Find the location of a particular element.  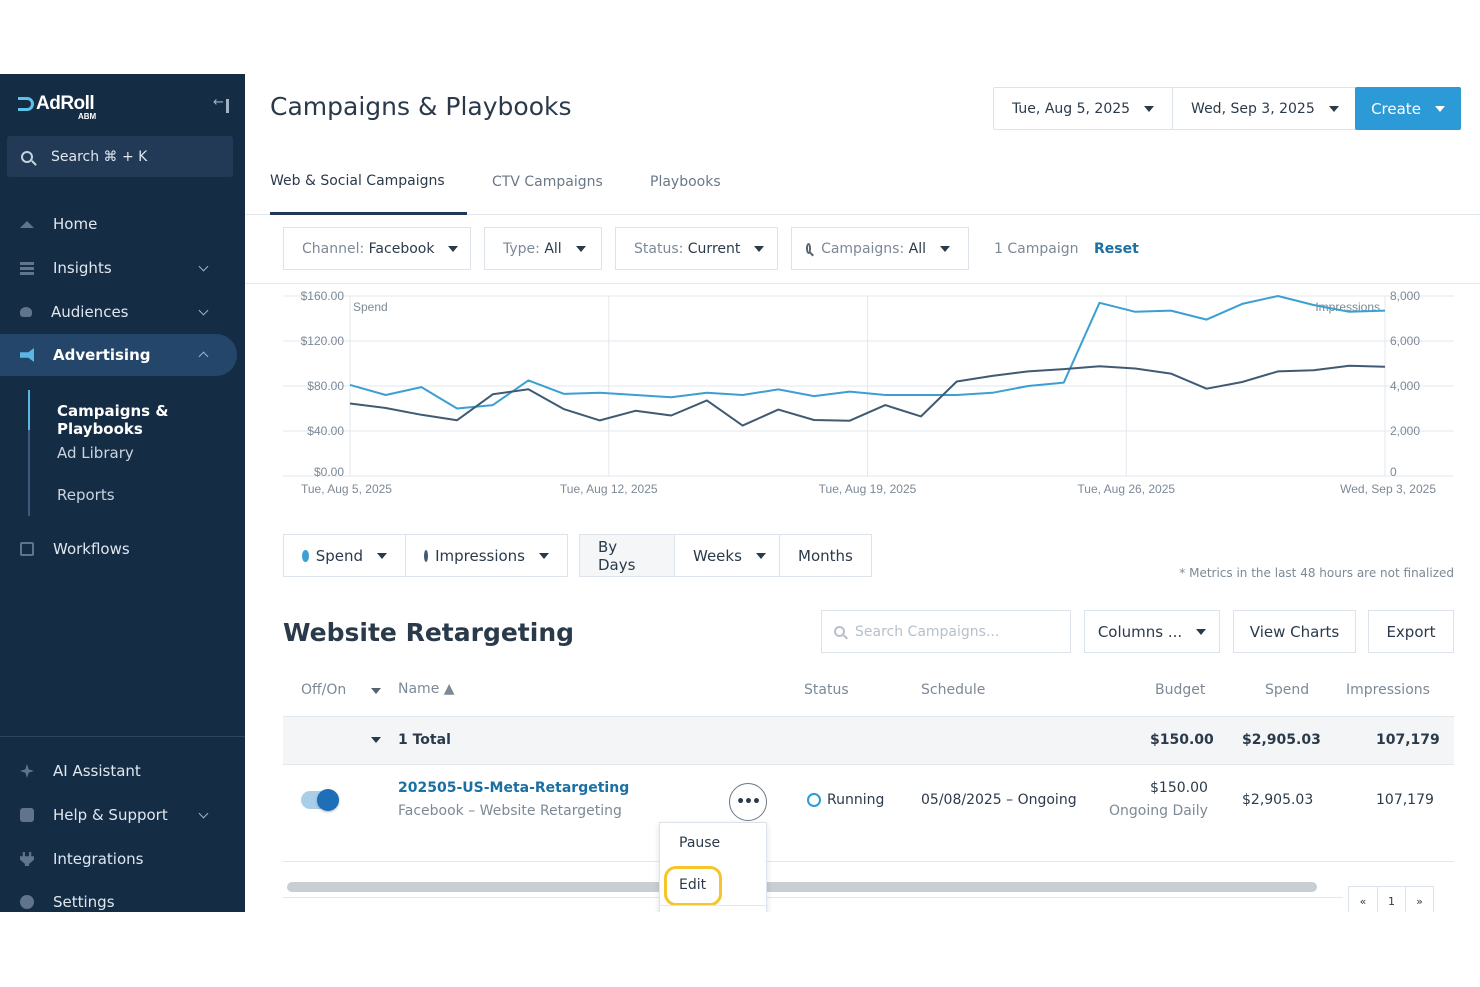

sidebar-subitem-ad-library: Ad Library is located at coordinates (95, 453).